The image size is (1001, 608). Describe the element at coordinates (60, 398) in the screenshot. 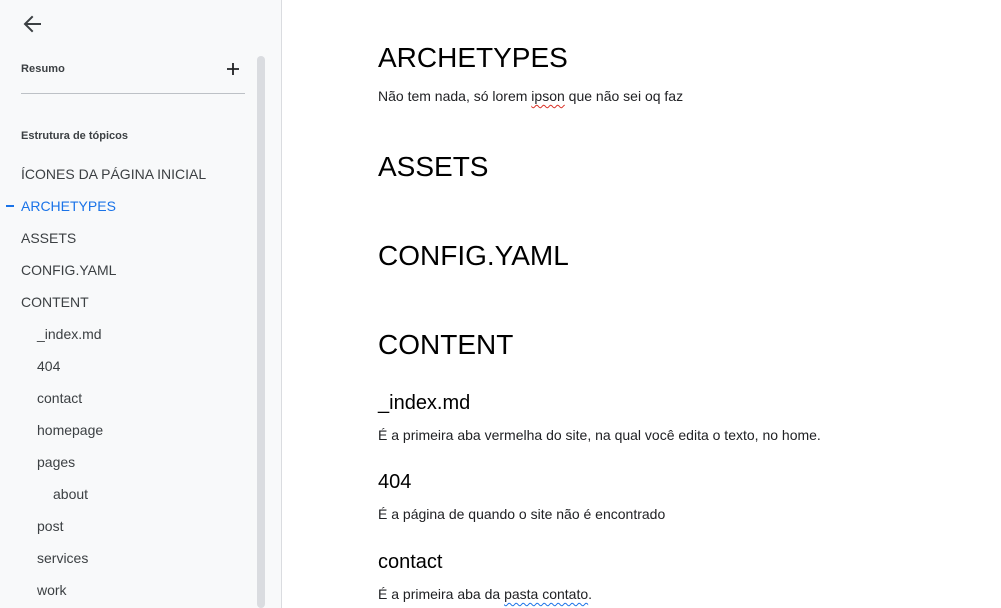

I see `outline-item-label: contact` at that location.